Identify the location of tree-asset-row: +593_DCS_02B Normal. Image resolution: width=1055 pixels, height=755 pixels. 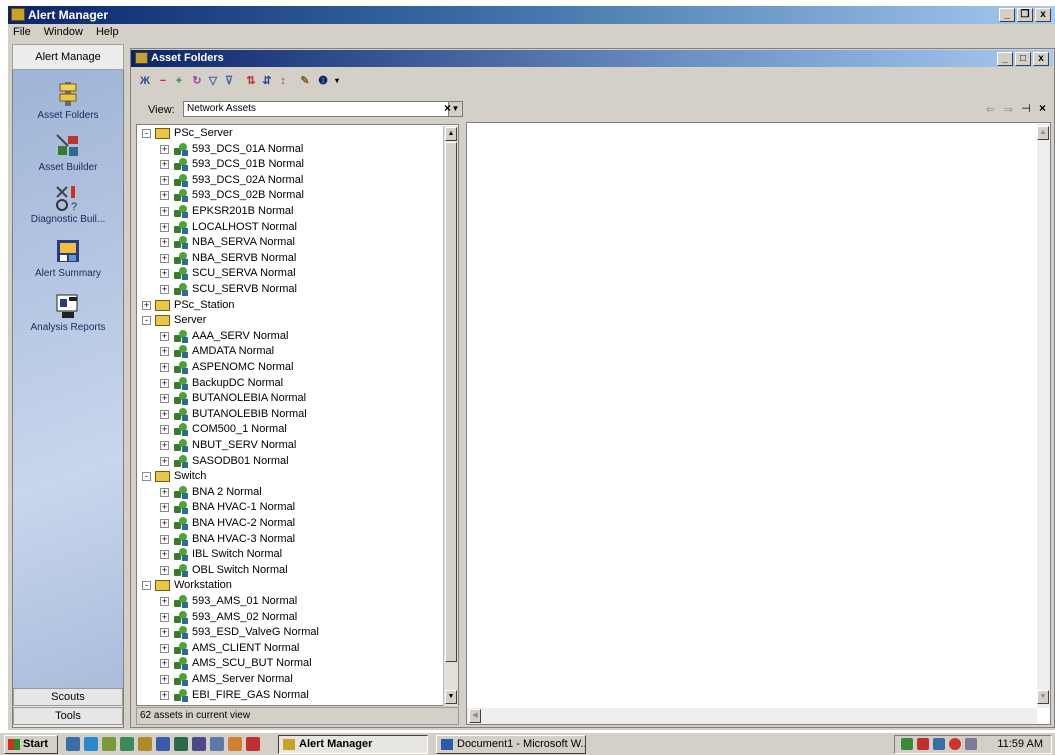
(286, 195).